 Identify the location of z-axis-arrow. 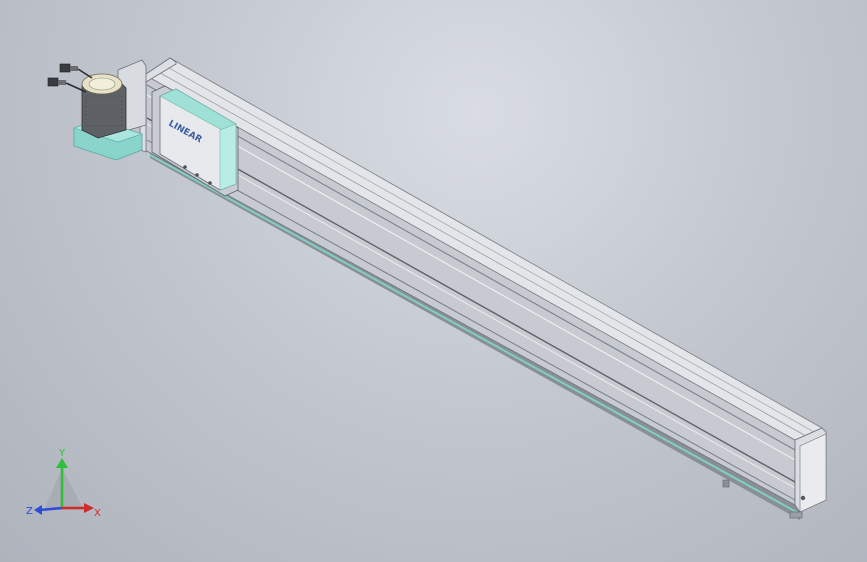
(38, 510).